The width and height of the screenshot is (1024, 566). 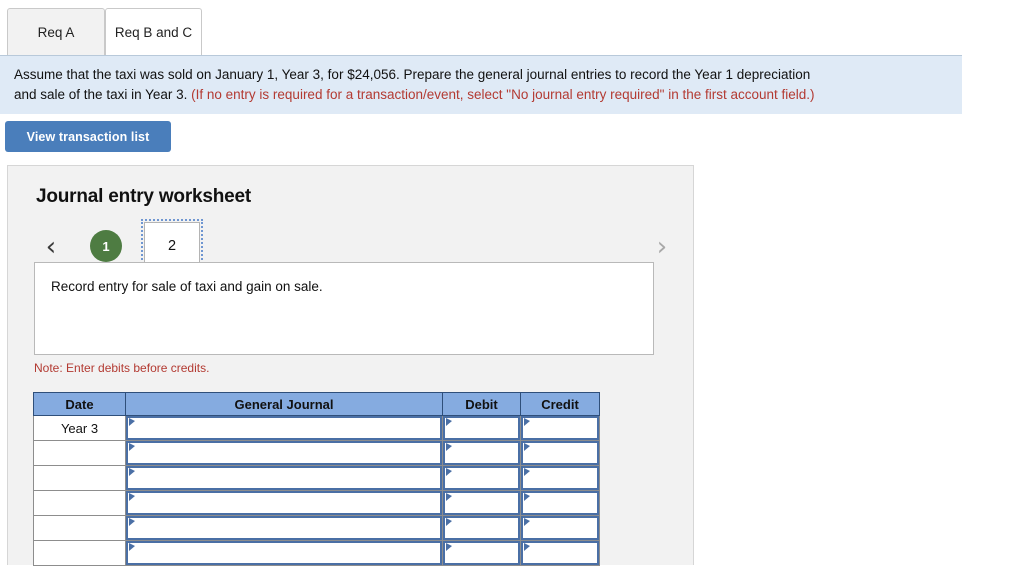 What do you see at coordinates (106, 246) in the screenshot?
I see `pager-step-1: 1` at bounding box center [106, 246].